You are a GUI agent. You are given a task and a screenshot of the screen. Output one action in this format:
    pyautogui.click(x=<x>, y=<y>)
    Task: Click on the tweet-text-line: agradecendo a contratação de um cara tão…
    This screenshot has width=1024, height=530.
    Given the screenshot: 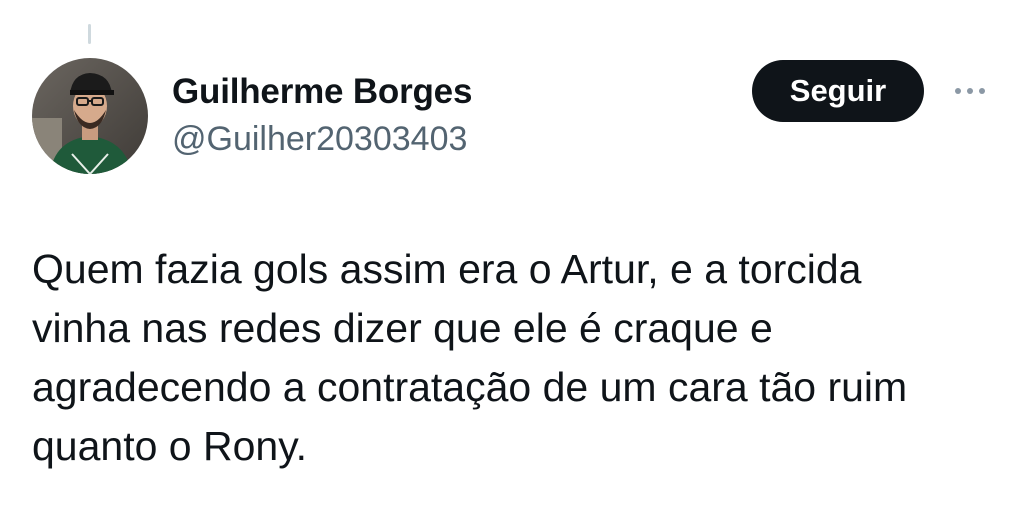 What is the action you would take?
    pyautogui.click(x=470, y=387)
    